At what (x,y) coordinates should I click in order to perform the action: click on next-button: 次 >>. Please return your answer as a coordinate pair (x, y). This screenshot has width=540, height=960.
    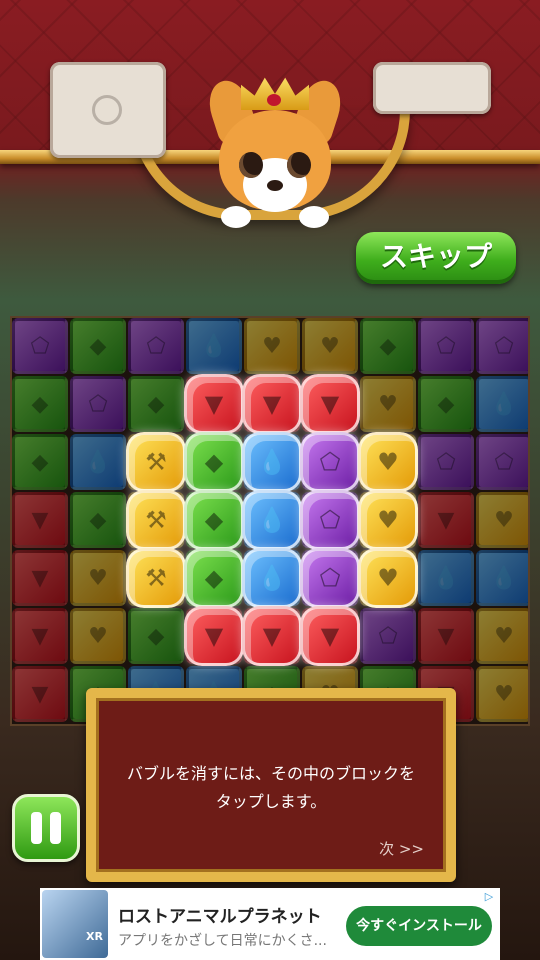
    Looking at the image, I should click on (401, 848).